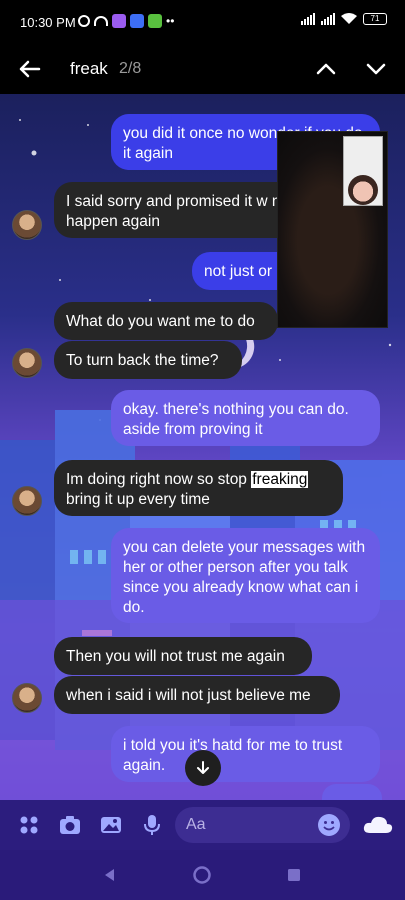  What do you see at coordinates (159, 479) in the screenshot?
I see `message-text-prefix: Im doing right now so stop` at bounding box center [159, 479].